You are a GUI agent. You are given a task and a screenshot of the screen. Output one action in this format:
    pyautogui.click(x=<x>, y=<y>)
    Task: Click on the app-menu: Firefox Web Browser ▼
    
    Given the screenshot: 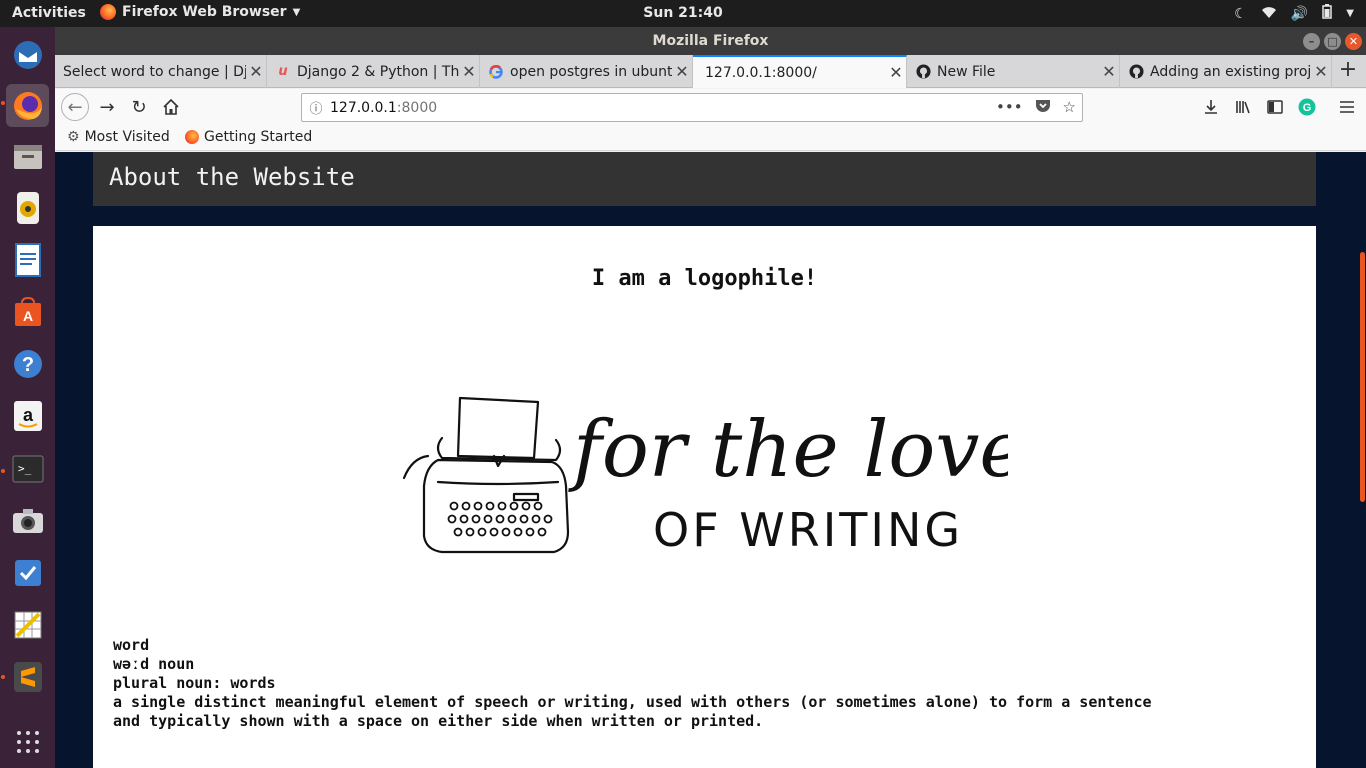 What is the action you would take?
    pyautogui.click(x=200, y=12)
    